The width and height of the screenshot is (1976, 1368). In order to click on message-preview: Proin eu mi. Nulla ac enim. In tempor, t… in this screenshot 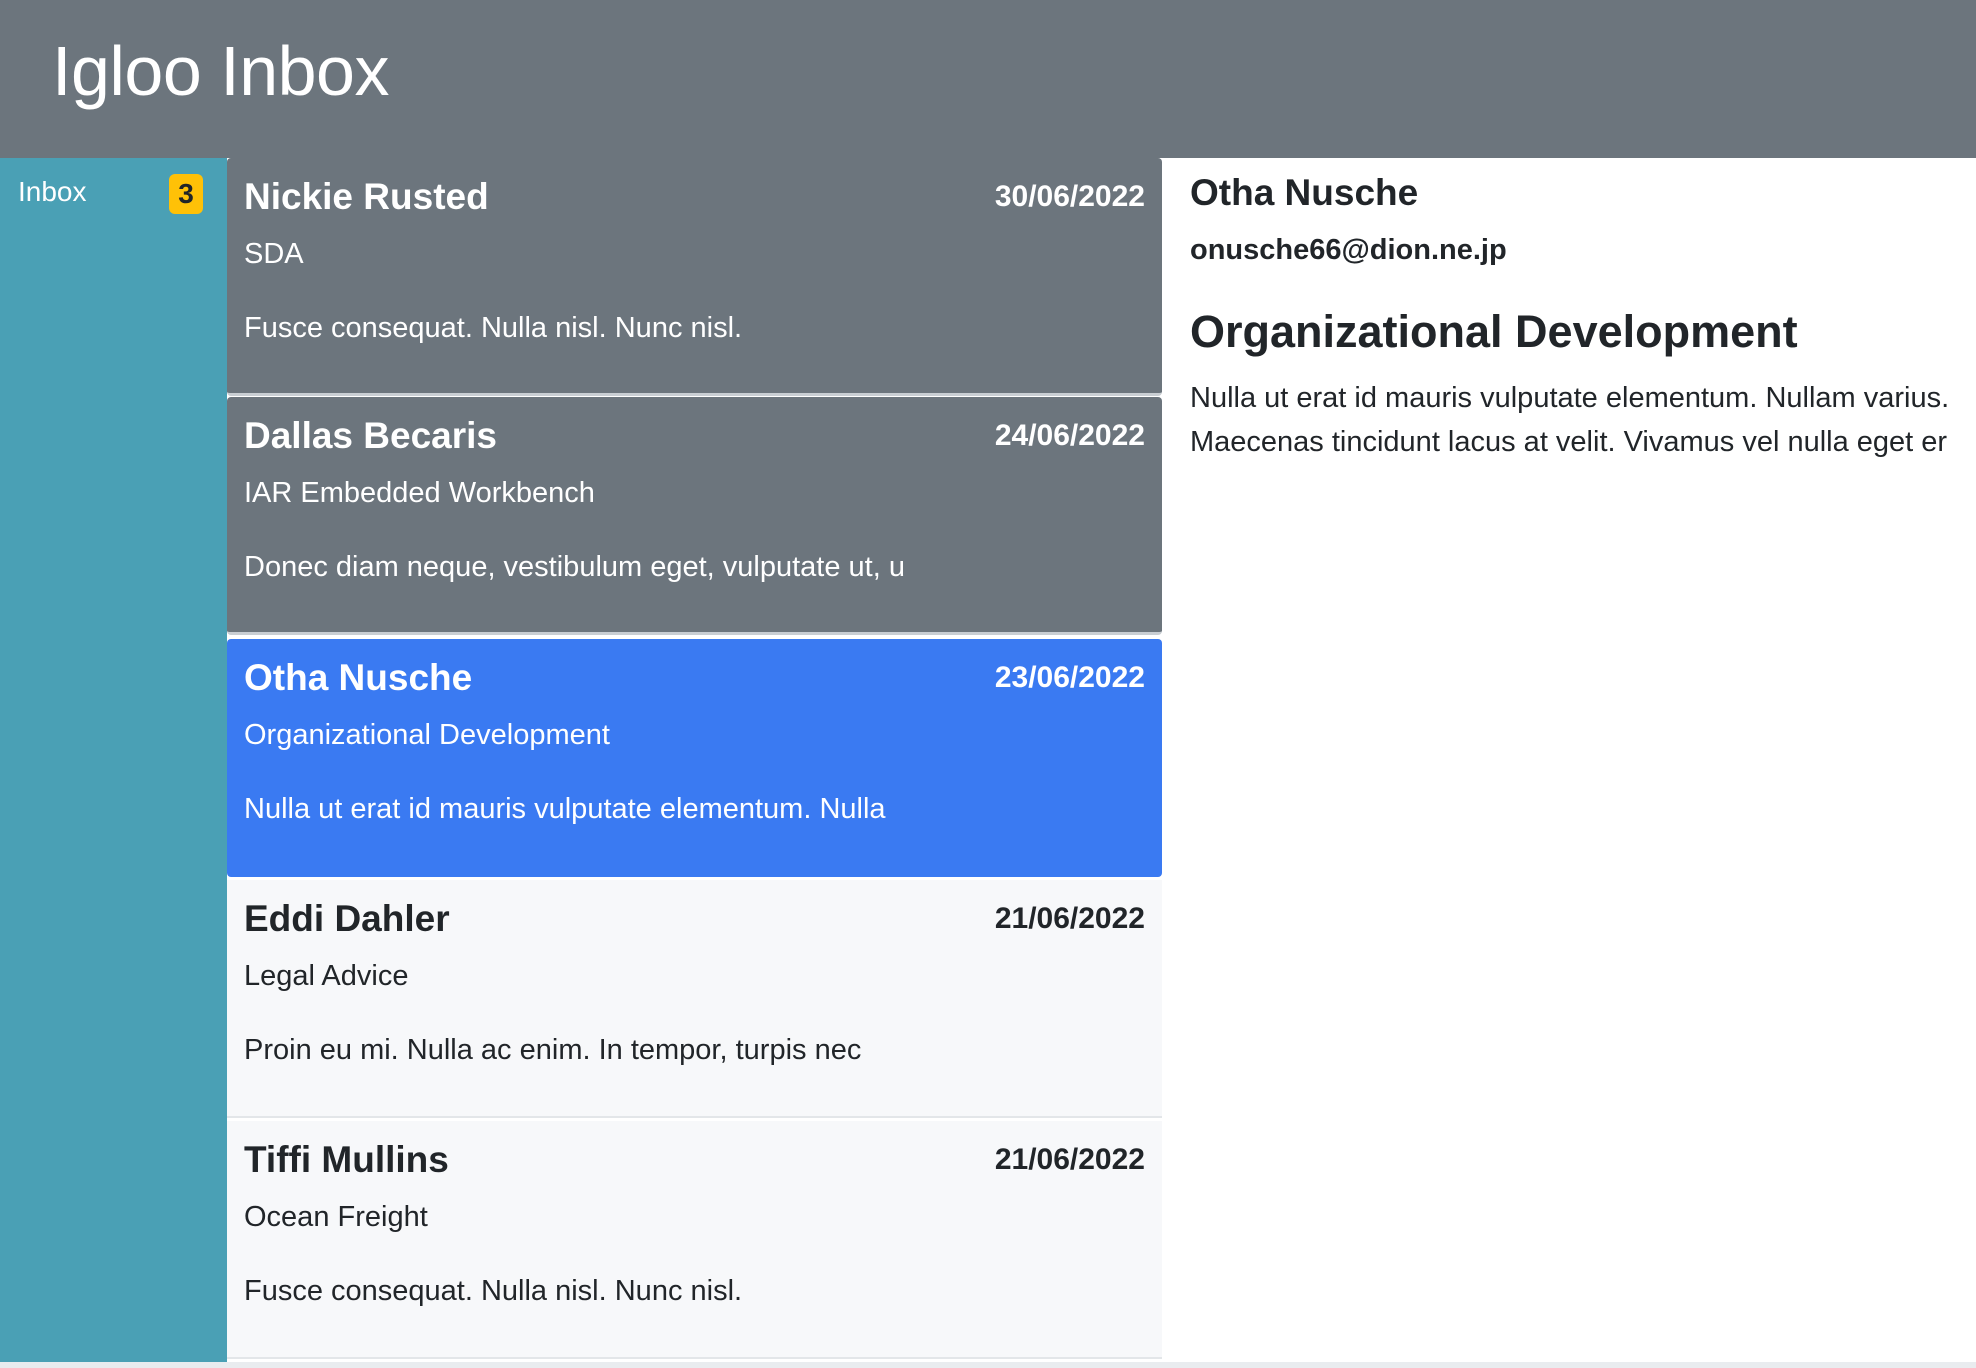, I will do `click(553, 1050)`.